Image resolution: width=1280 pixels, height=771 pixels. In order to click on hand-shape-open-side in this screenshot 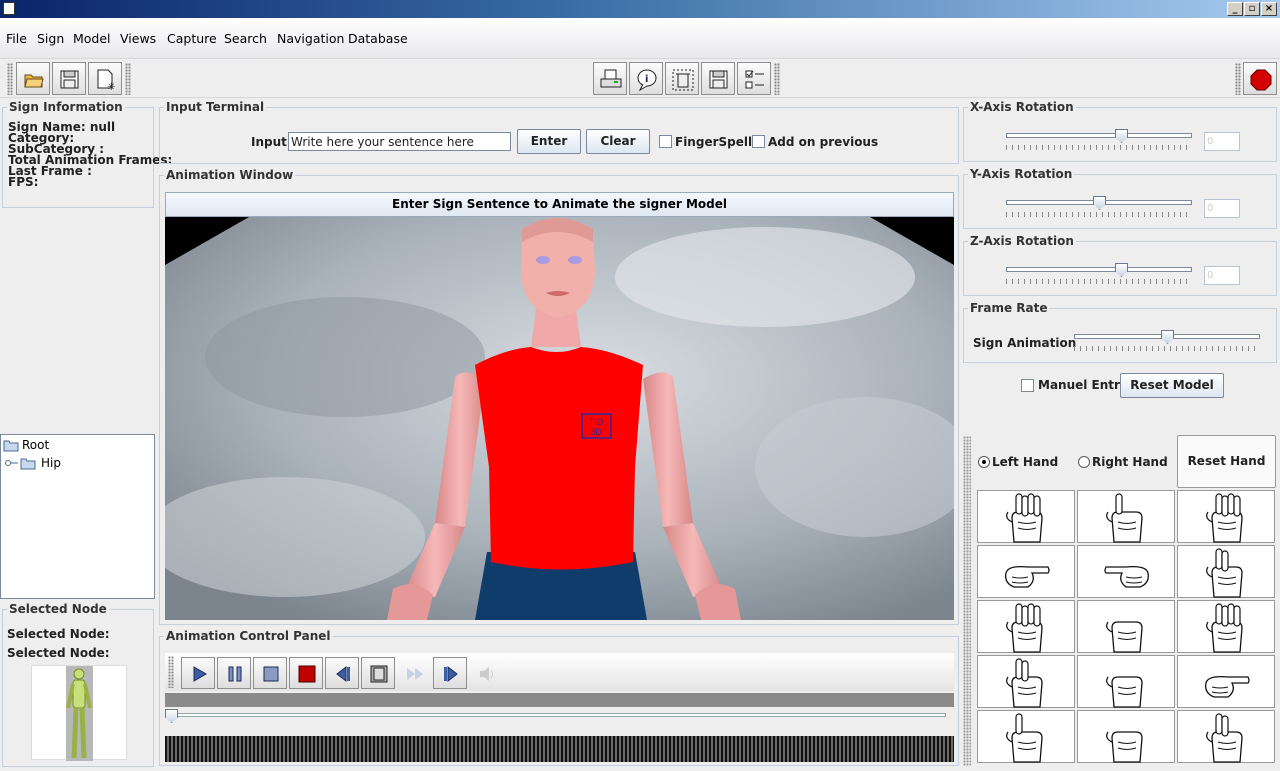, I will do `click(1226, 516)`.